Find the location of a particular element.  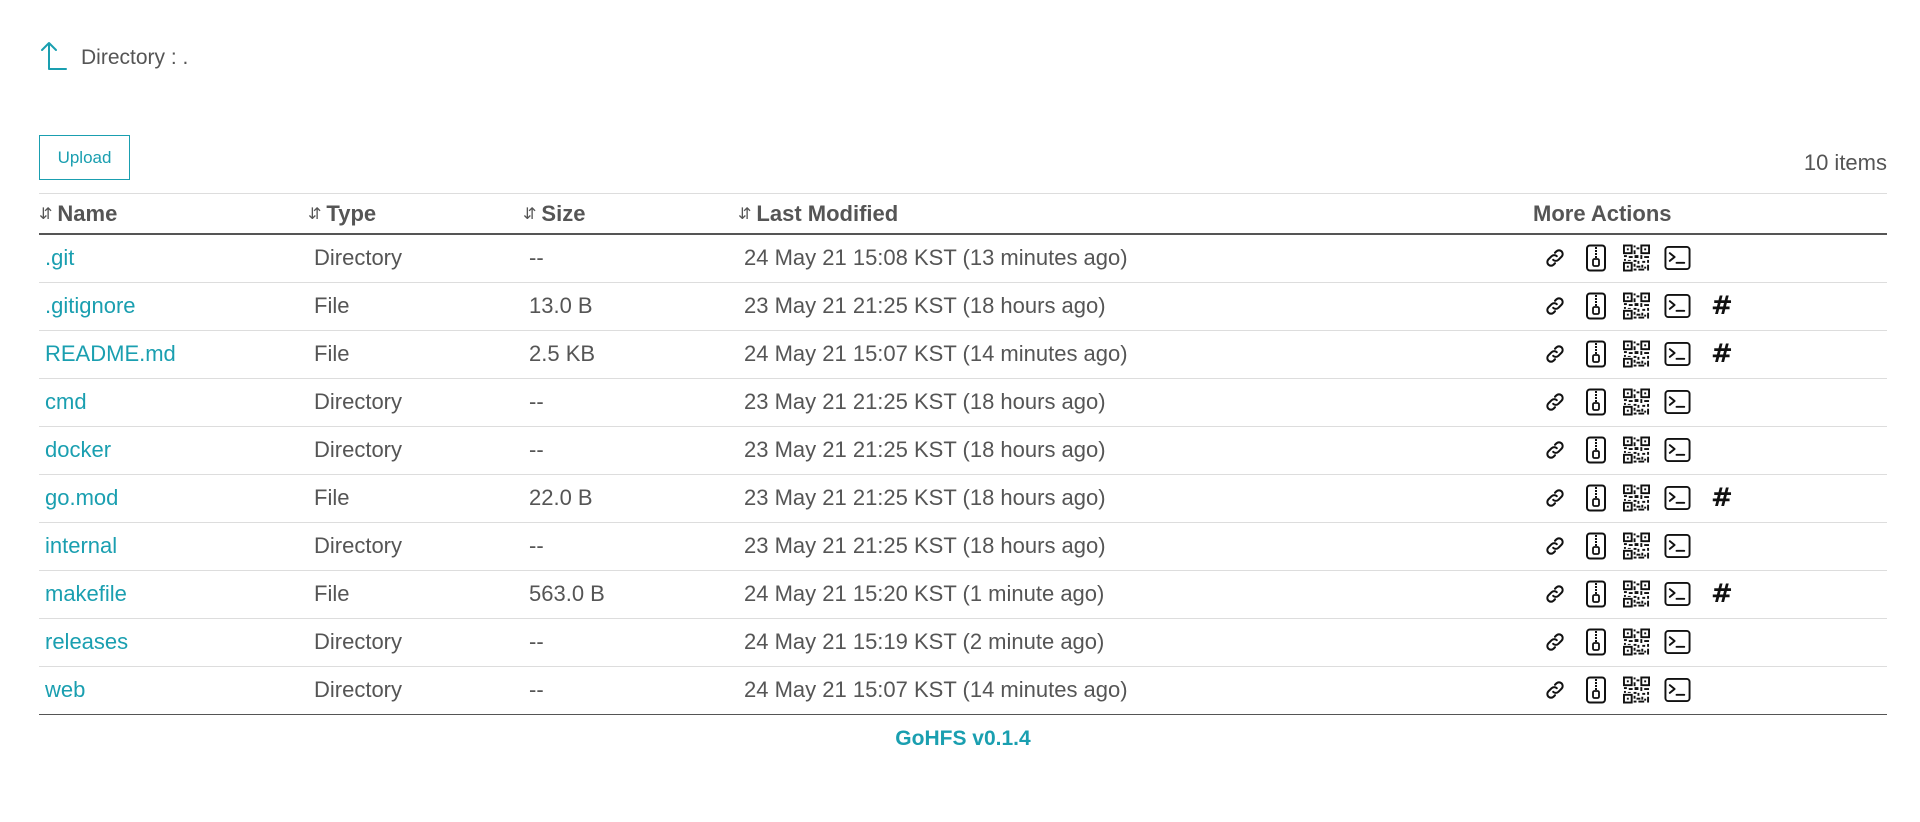

column-header-size-label: Size is located at coordinates (563, 213).